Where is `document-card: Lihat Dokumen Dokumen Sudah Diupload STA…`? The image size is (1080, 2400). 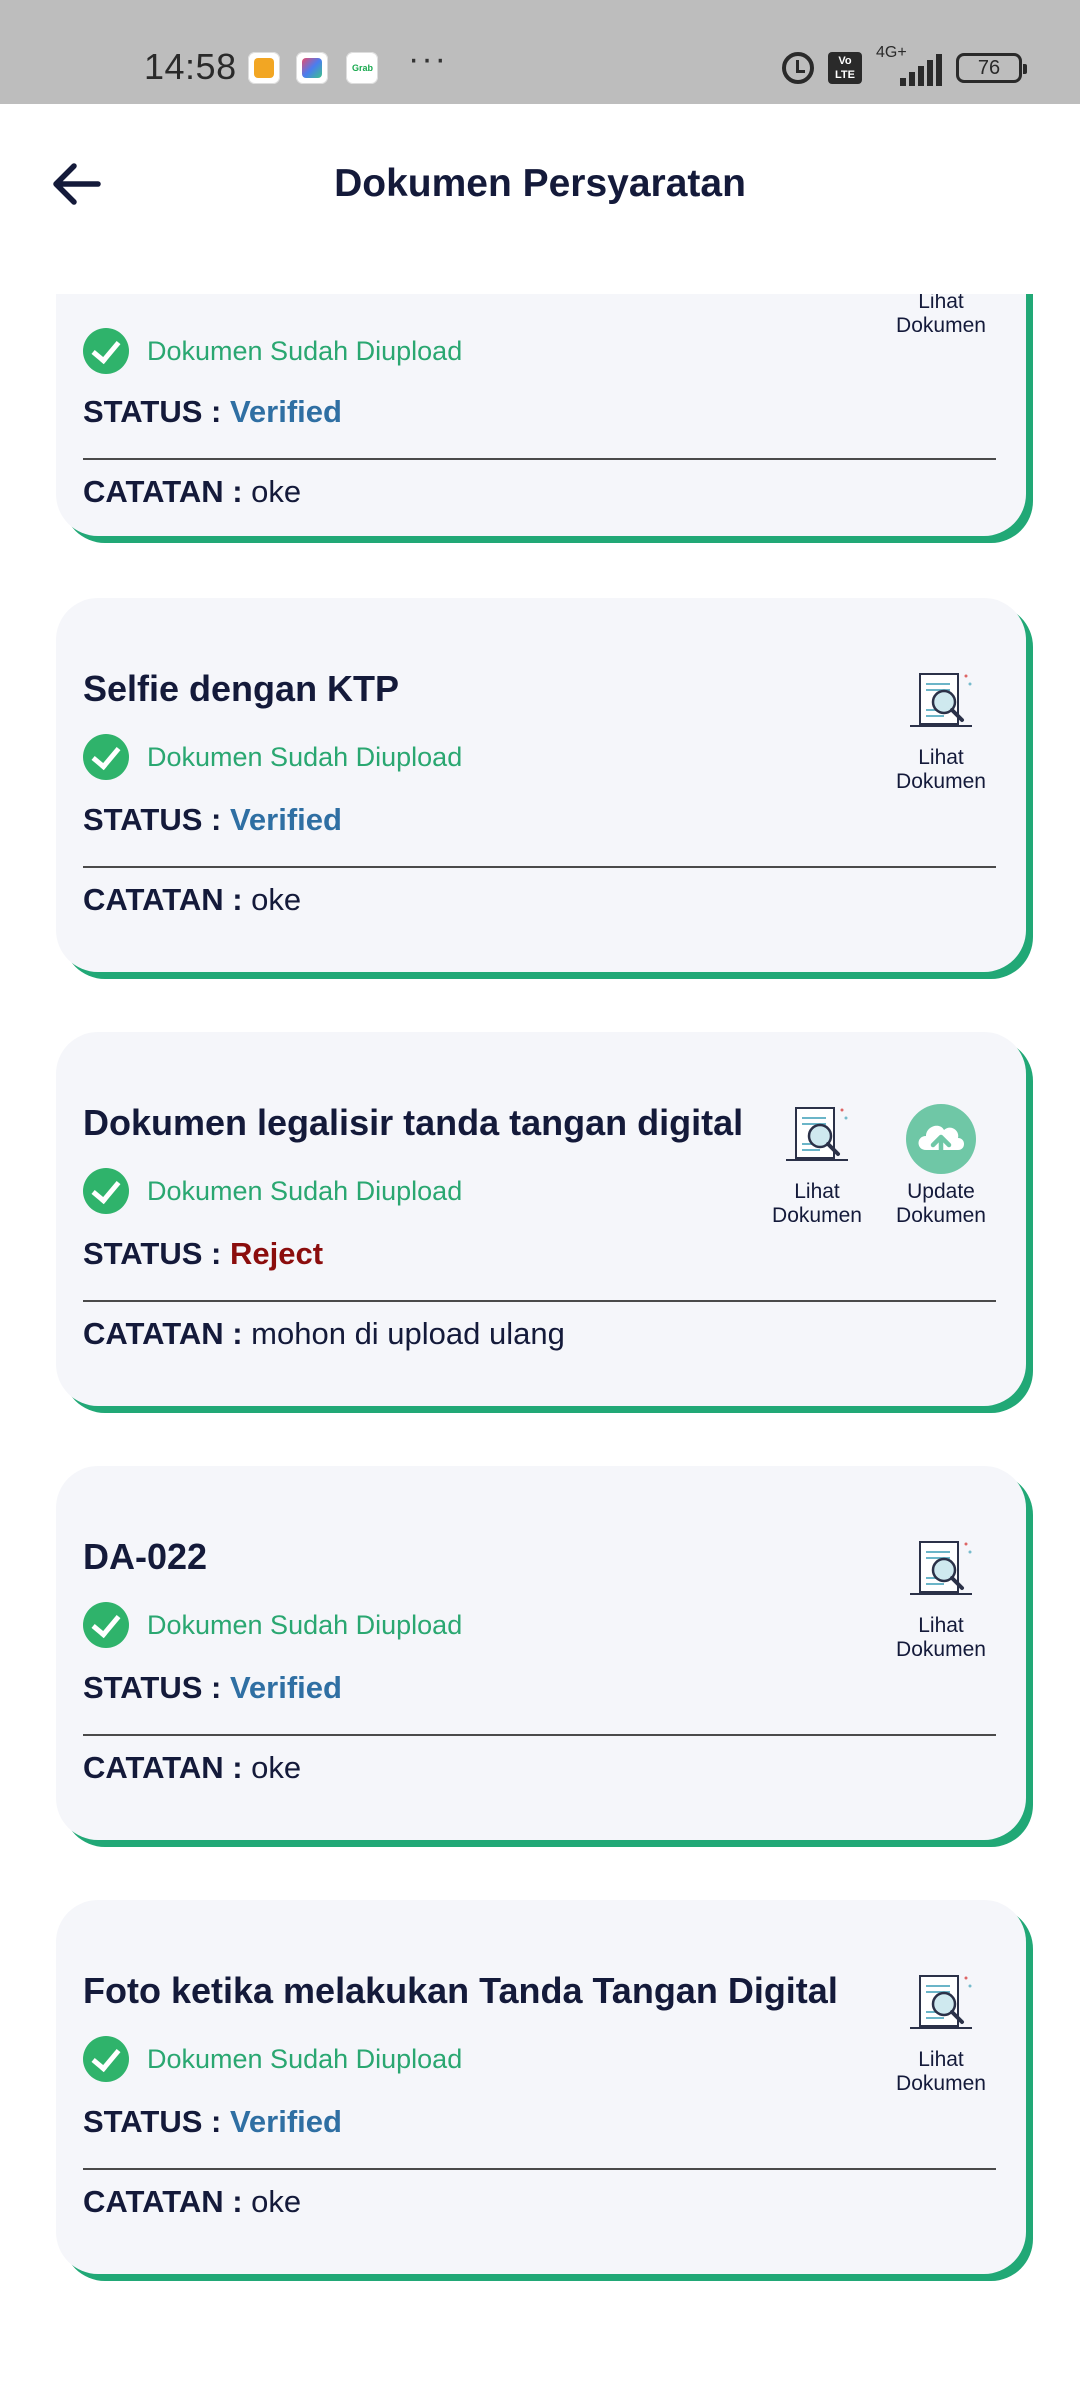 document-card: Lihat Dokumen Dokumen Sudah Diupload STA… is located at coordinates (541, 415).